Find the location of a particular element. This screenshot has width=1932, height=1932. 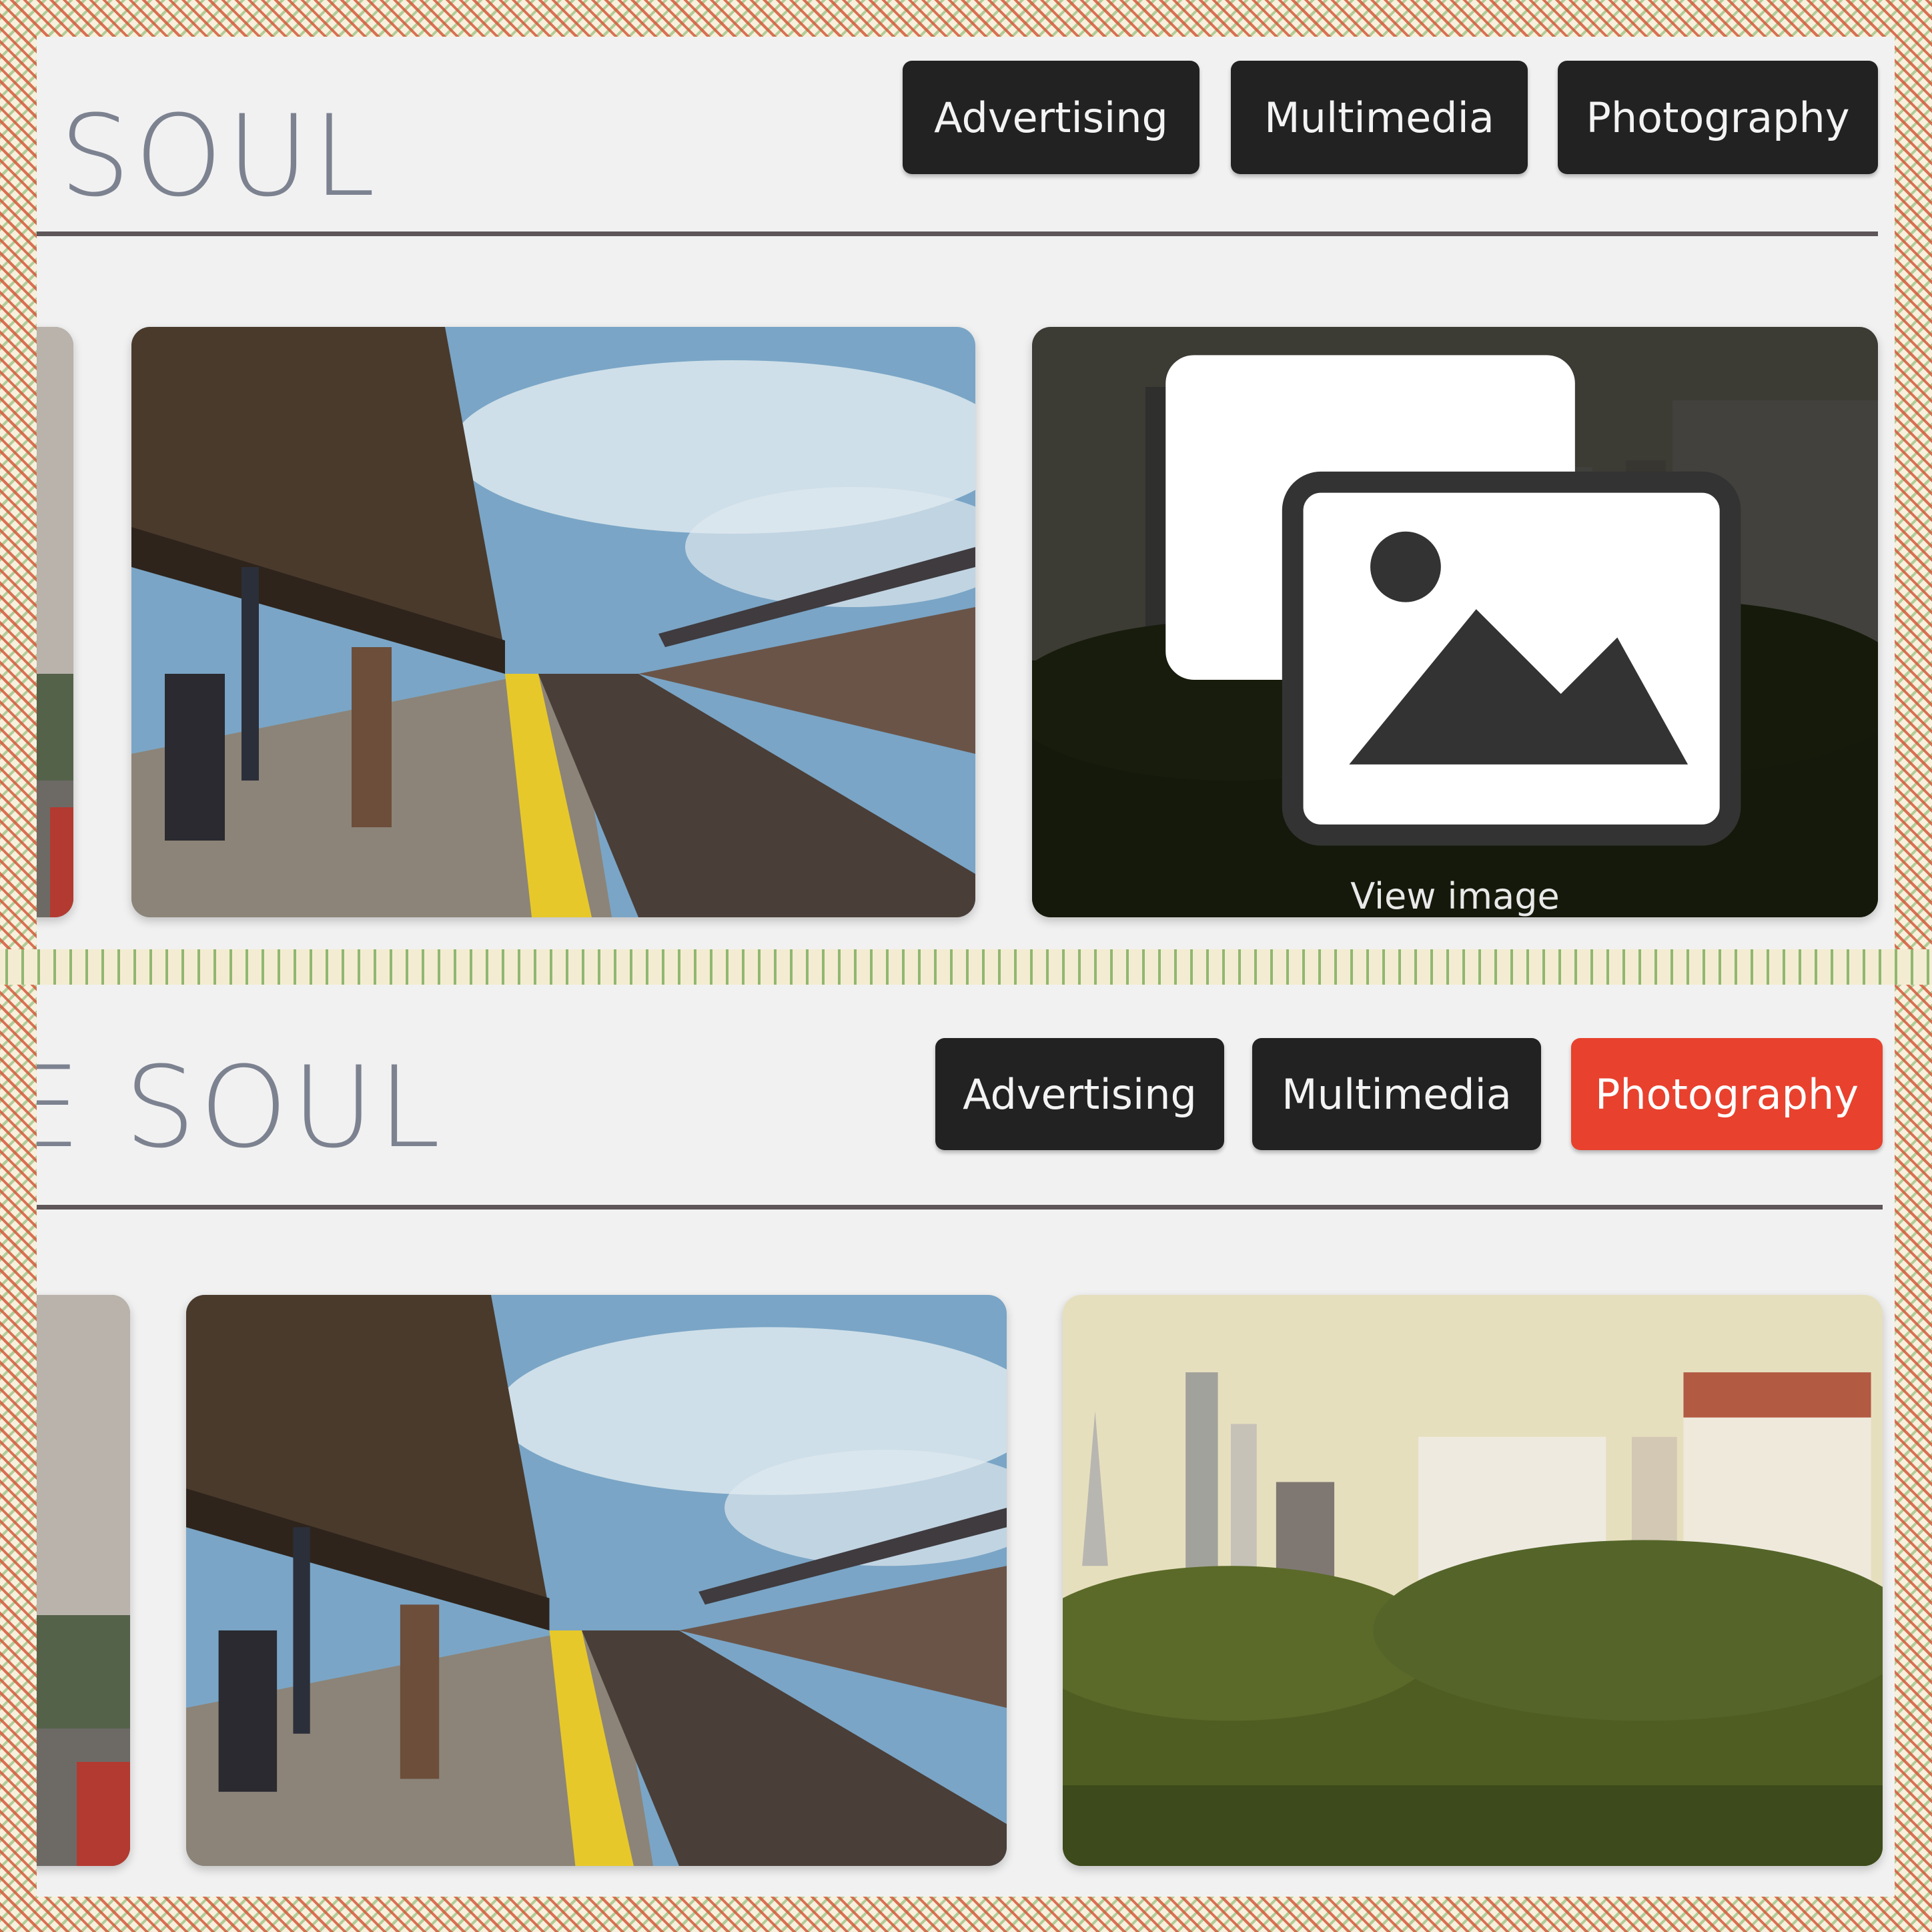

site-logo: SOUL is located at coordinates (219, 156).